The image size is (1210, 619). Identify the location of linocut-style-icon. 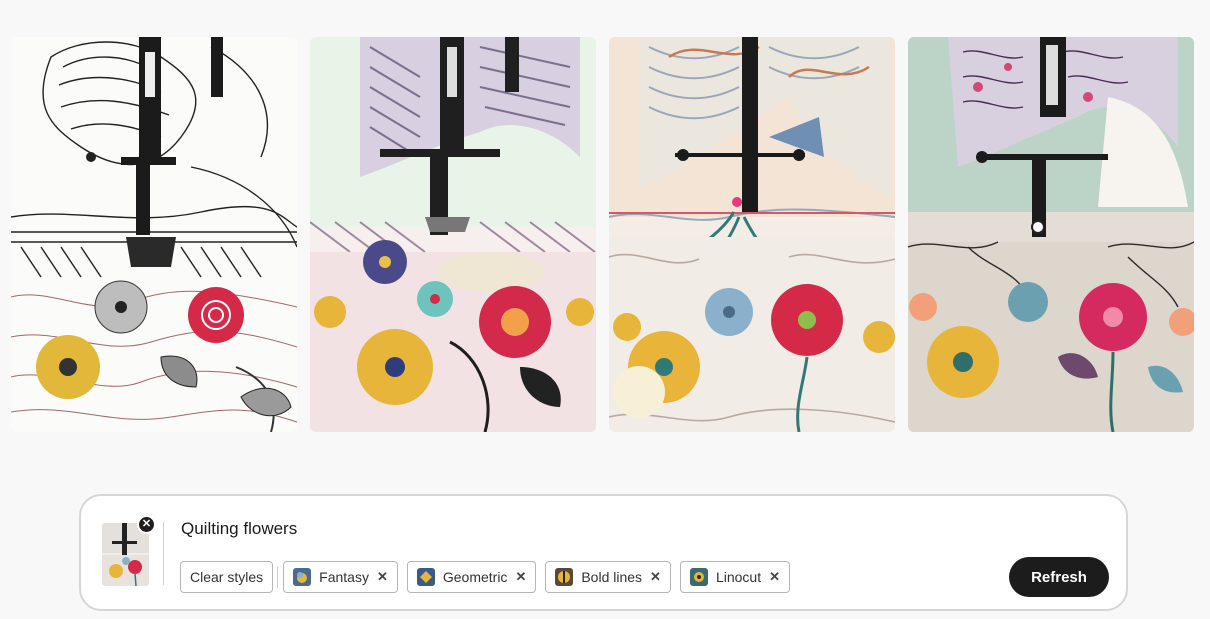
(698, 577).